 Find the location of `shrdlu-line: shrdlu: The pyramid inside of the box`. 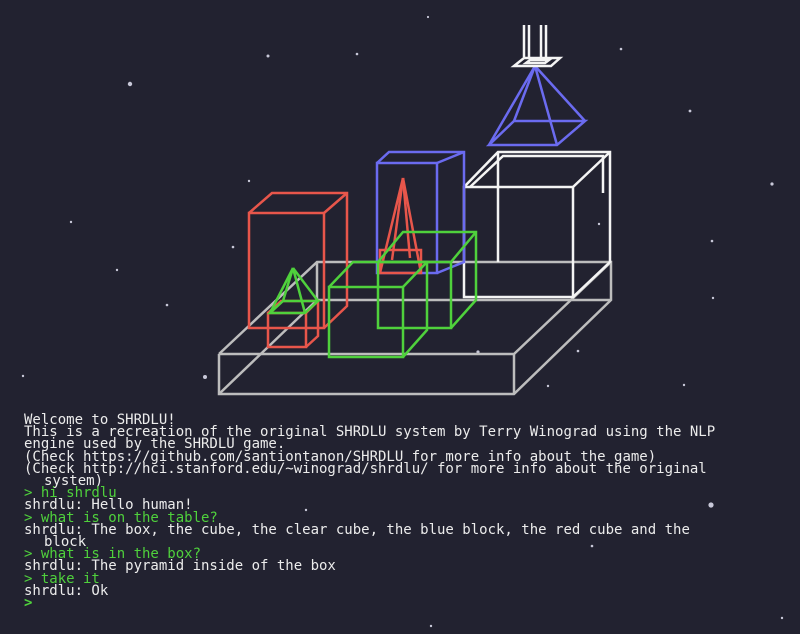

shrdlu-line: shrdlu: The pyramid inside of the box is located at coordinates (180, 566).